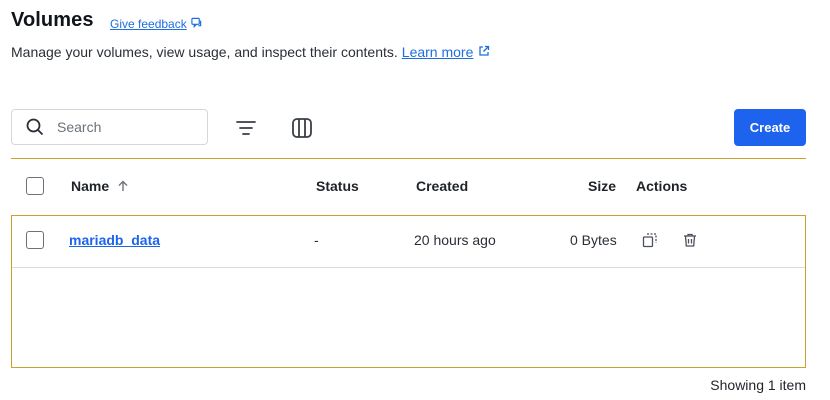 Image resolution: width=830 pixels, height=400 pixels. I want to click on clone-volume-button, so click(650, 240).